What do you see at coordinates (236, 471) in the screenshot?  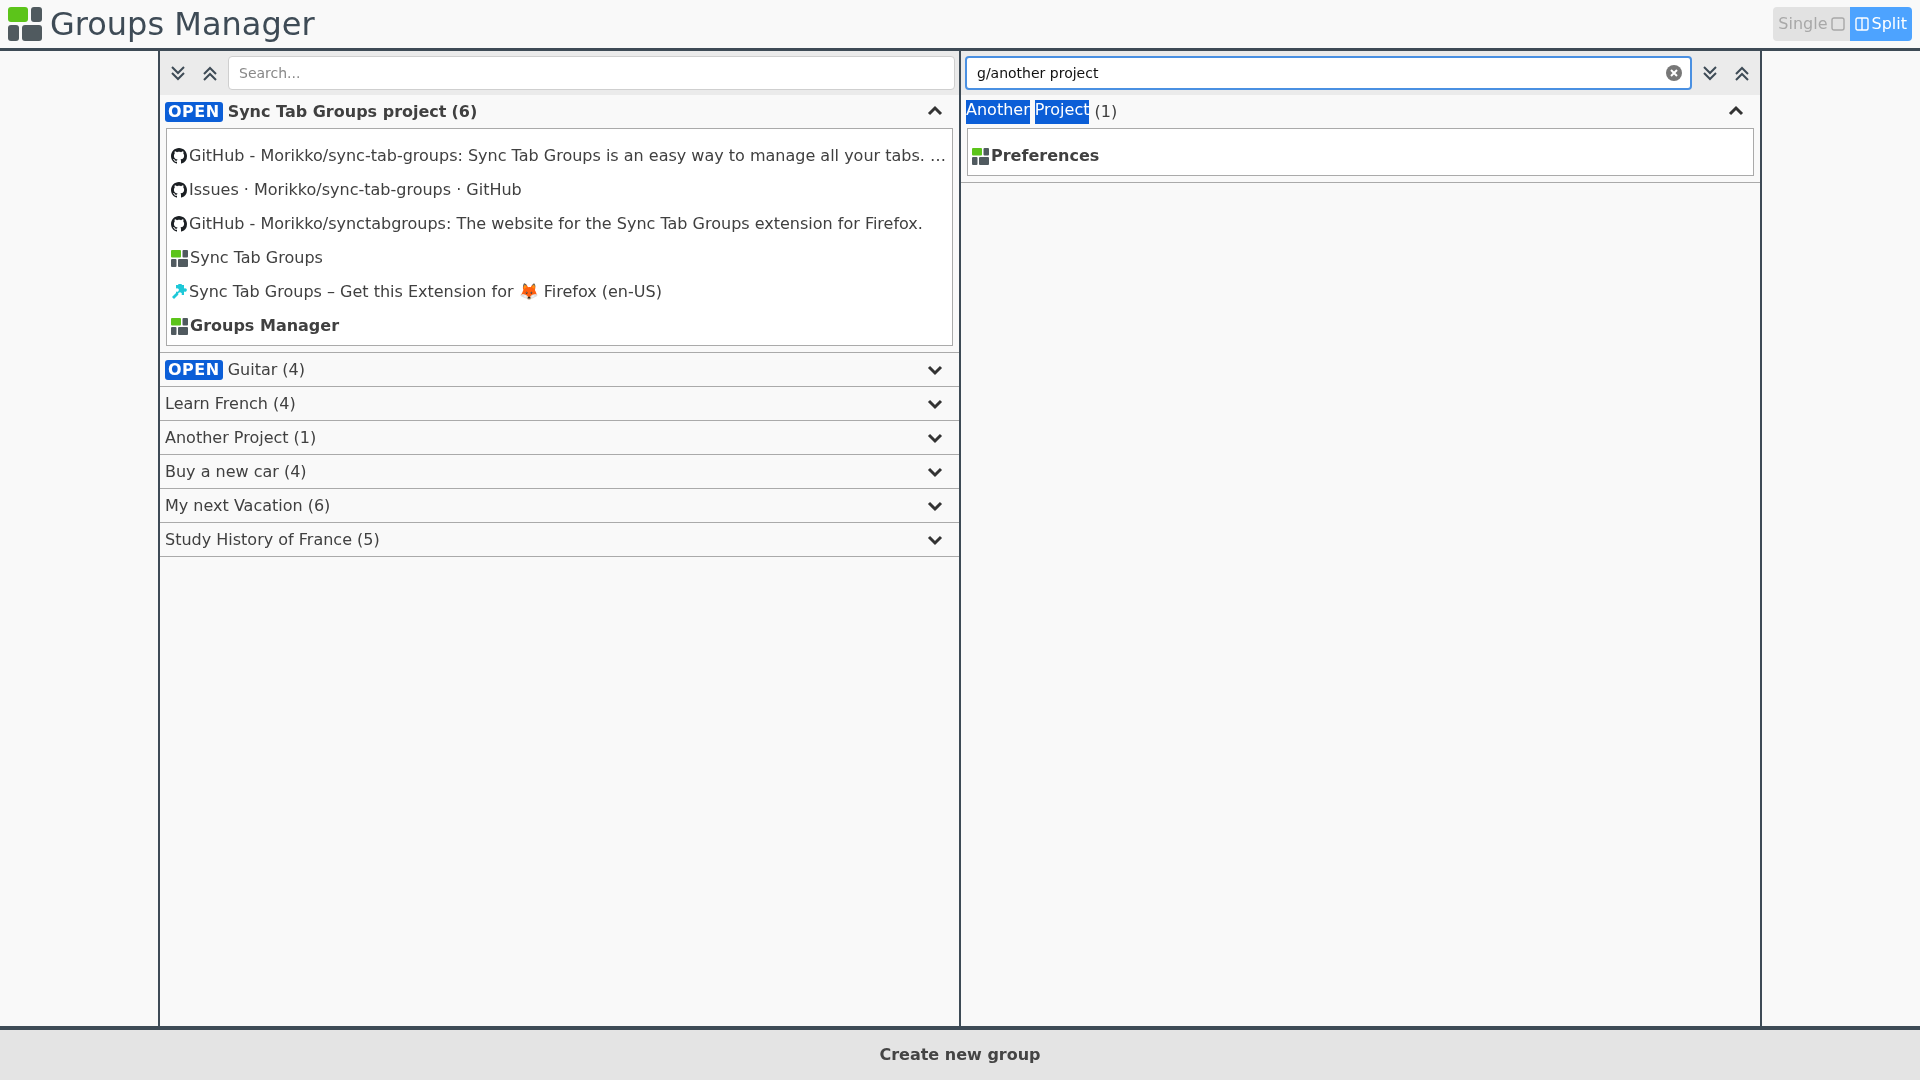 I see `group-title: Buy a new car (4)` at bounding box center [236, 471].